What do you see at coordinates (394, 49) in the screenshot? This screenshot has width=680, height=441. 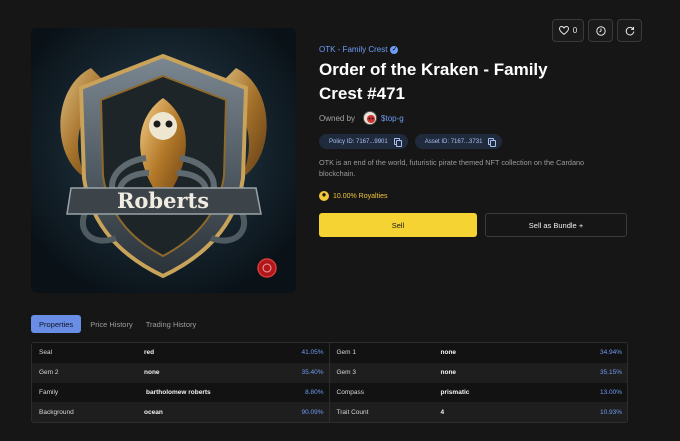 I see `verified-badge-icon: ✓` at bounding box center [394, 49].